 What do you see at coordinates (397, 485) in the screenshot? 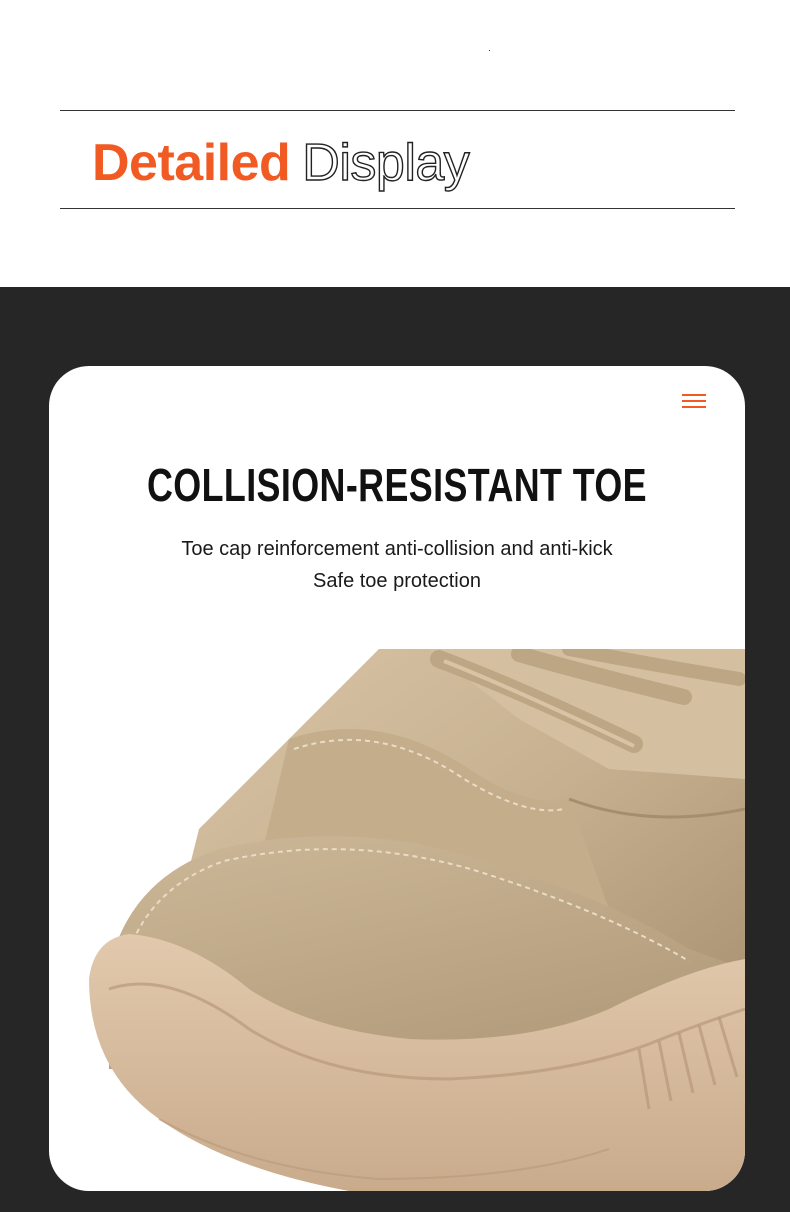
I see `feature-title: COLLISION-RESISTANT TOE` at bounding box center [397, 485].